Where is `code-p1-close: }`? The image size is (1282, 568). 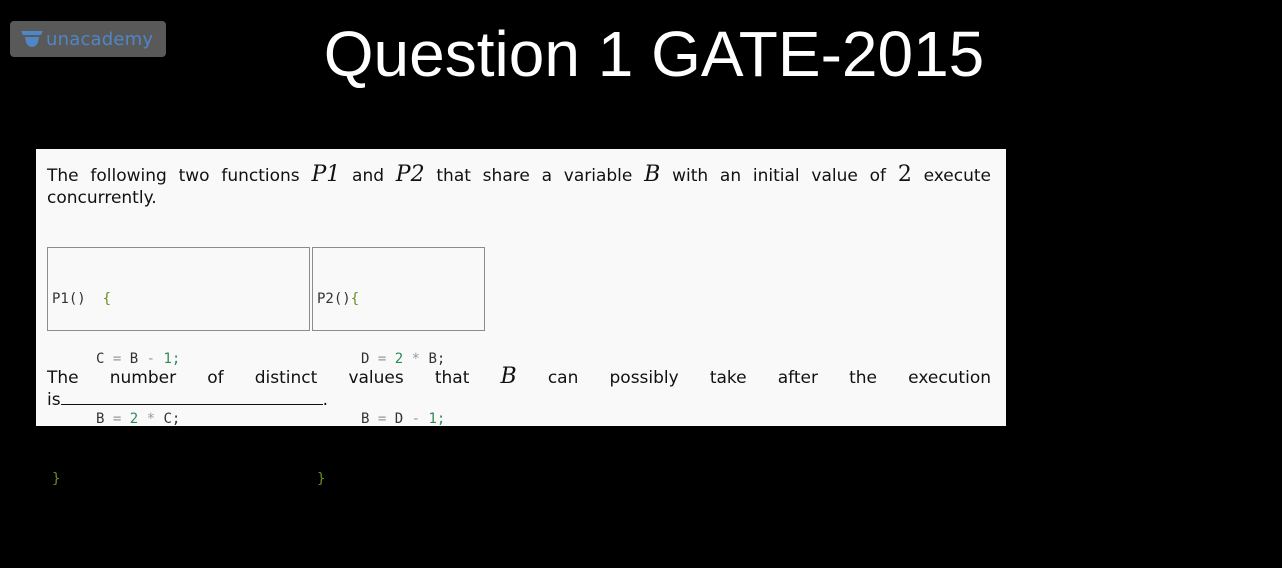
code-p1-close: } is located at coordinates (56, 479).